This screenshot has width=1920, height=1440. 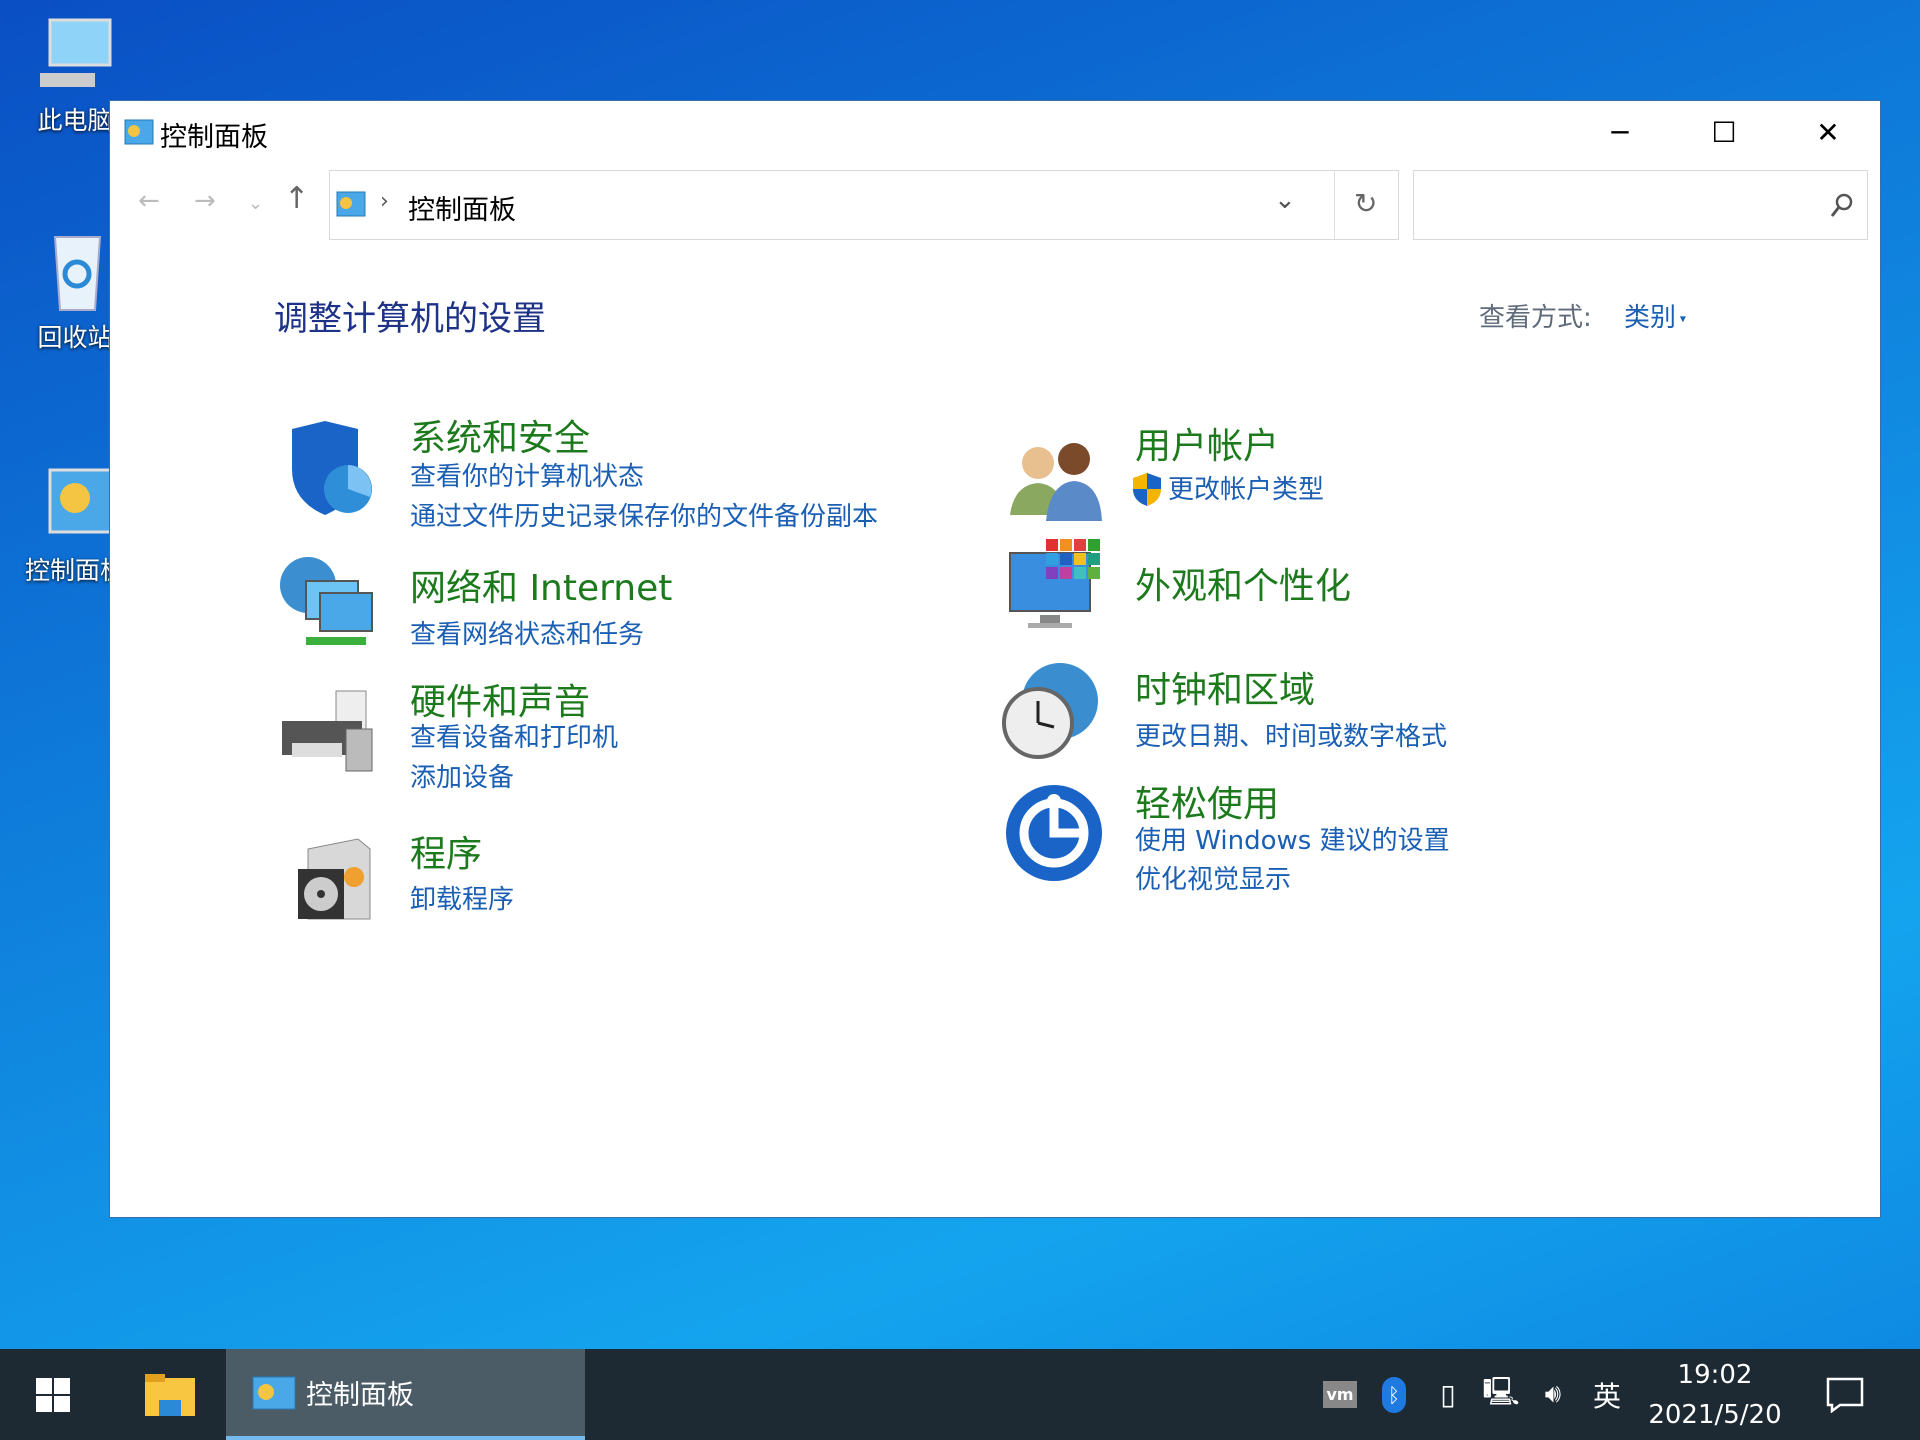 What do you see at coordinates (1715, 1394) in the screenshot?
I see `clock: 19:02 2021/5/20` at bounding box center [1715, 1394].